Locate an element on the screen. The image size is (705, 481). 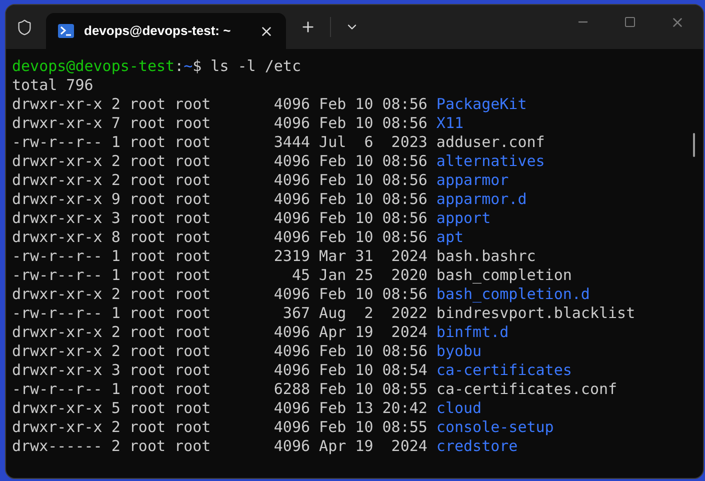
prompt-path: ~ is located at coordinates (188, 66).